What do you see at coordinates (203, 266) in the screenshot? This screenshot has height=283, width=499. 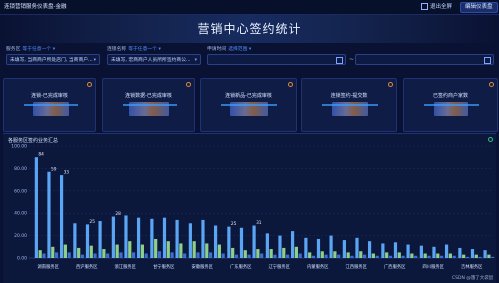 I see `x-tick-label: 安徽服务区` at bounding box center [203, 266].